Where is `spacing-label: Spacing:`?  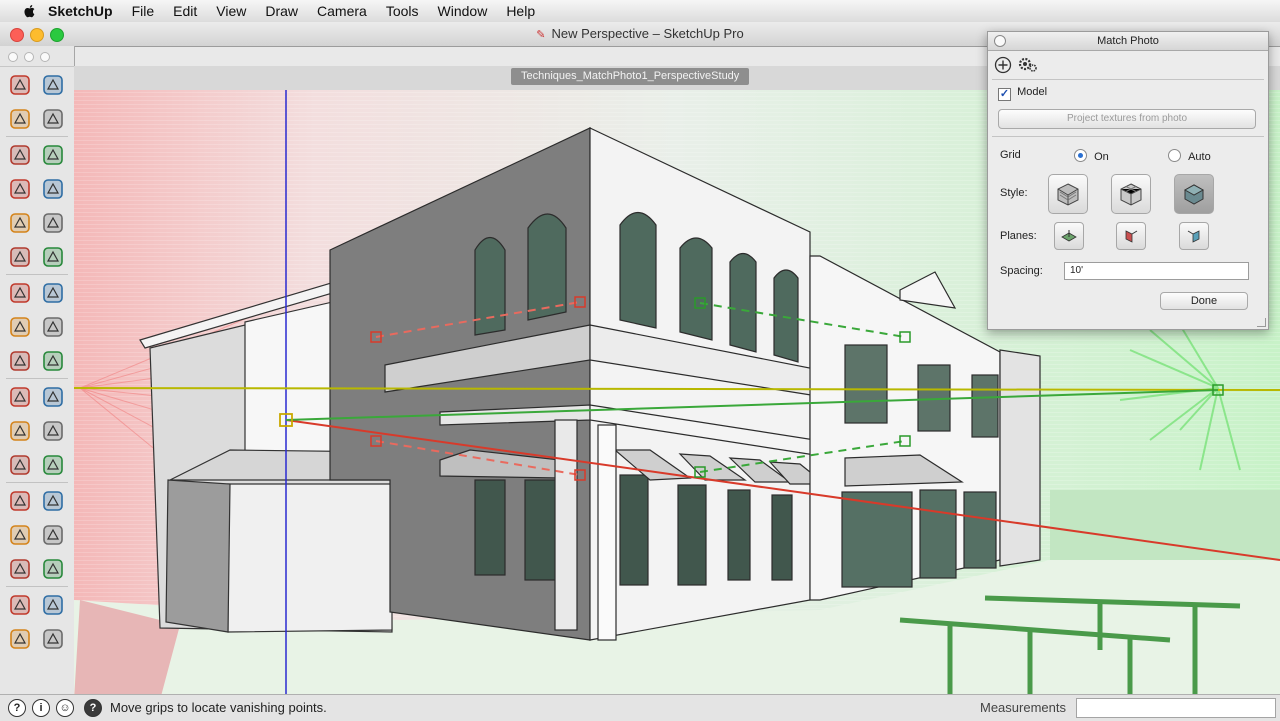
spacing-label: Spacing: is located at coordinates (1021, 271).